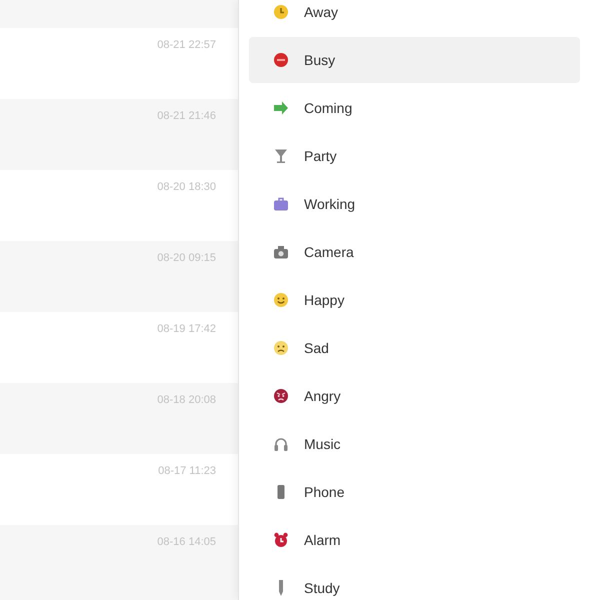 Image resolution: width=600 pixels, height=600 pixels. Describe the element at coordinates (414, 204) in the screenshot. I see `menu-item: Working` at that location.